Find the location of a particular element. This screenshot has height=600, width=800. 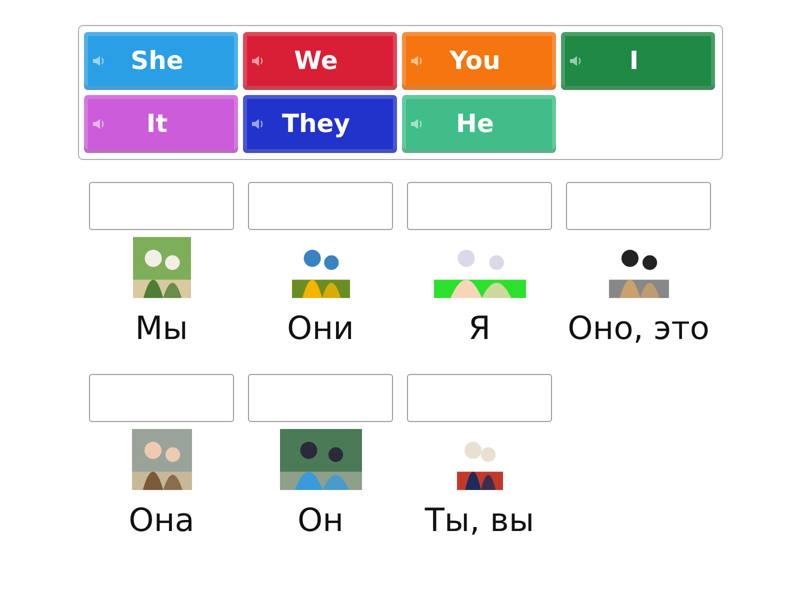

word-tile: He is located at coordinates (479, 124).